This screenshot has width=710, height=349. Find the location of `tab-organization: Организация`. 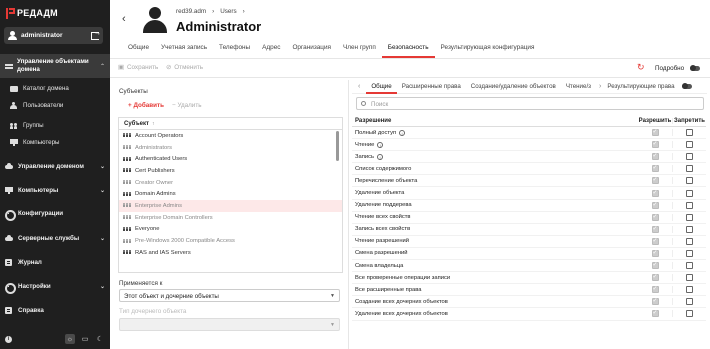

tab-organization: Организация is located at coordinates (311, 51).